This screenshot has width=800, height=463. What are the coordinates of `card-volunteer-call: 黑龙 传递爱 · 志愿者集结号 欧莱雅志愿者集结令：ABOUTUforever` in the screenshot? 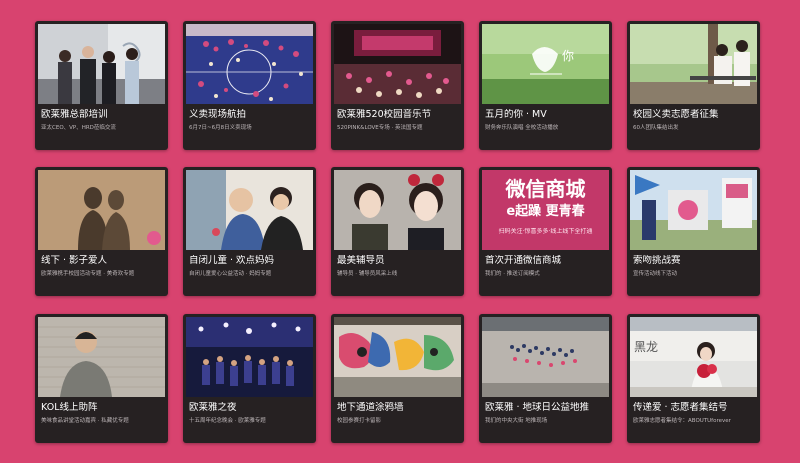 It's located at (693, 378).